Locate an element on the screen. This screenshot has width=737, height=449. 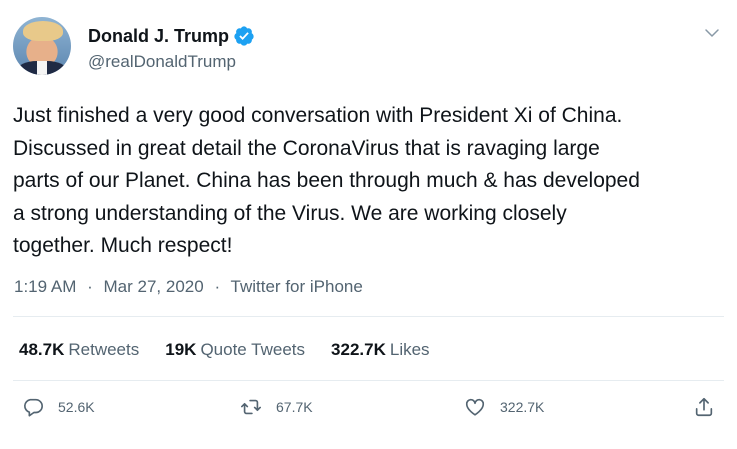
retweet-button: 67.7K is located at coordinates (276, 407).